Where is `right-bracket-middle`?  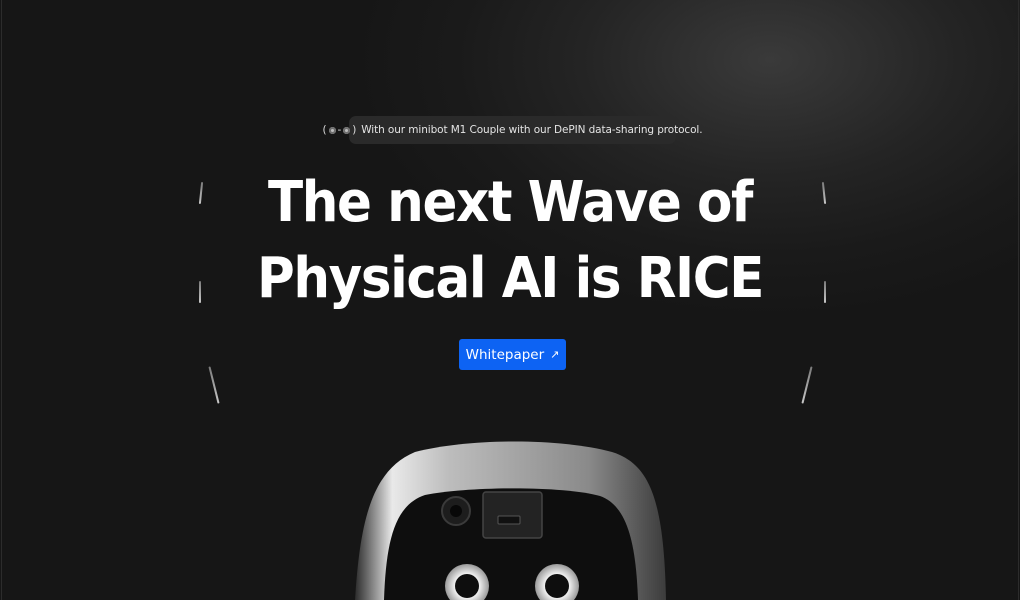
right-bracket-middle is located at coordinates (825, 292).